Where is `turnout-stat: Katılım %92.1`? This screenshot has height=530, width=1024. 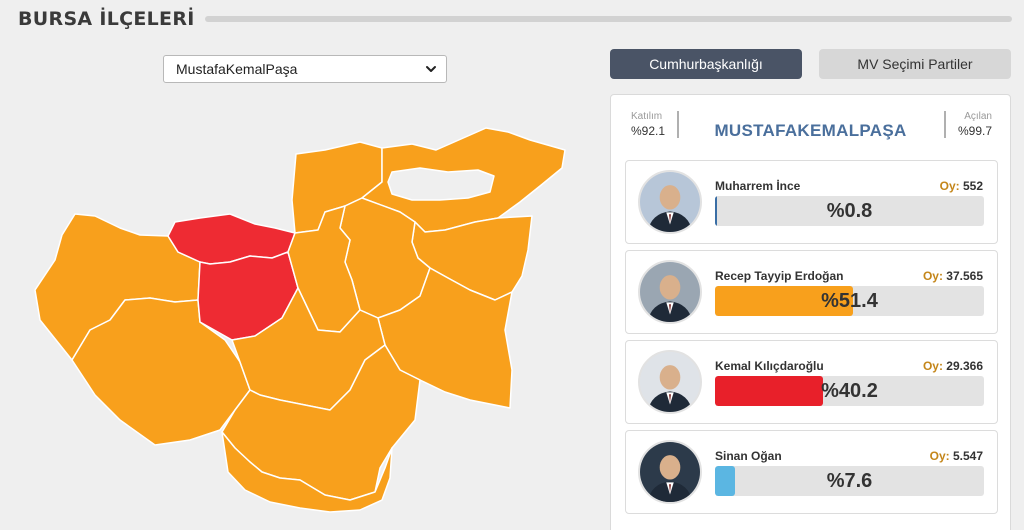
turnout-stat: Katılım %92.1 is located at coordinates (655, 124).